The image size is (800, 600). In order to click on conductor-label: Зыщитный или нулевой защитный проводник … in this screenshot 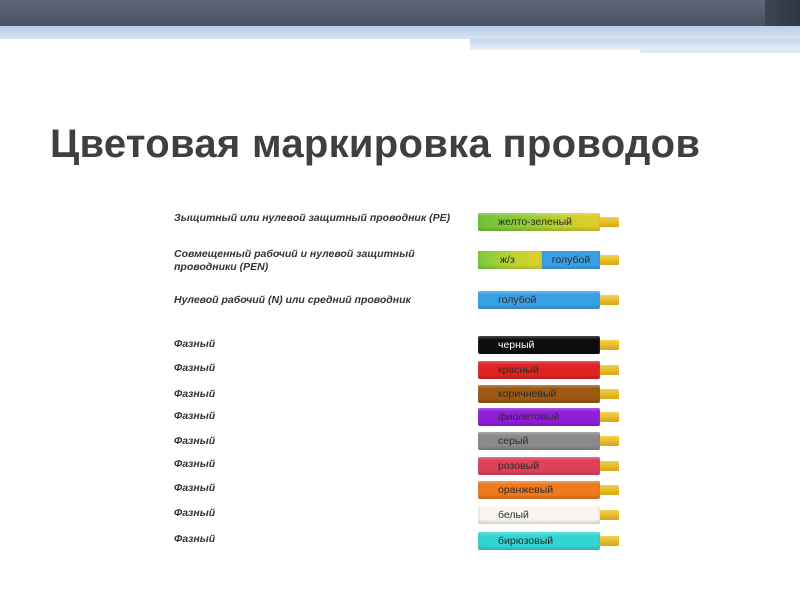, I will do `click(312, 218)`.